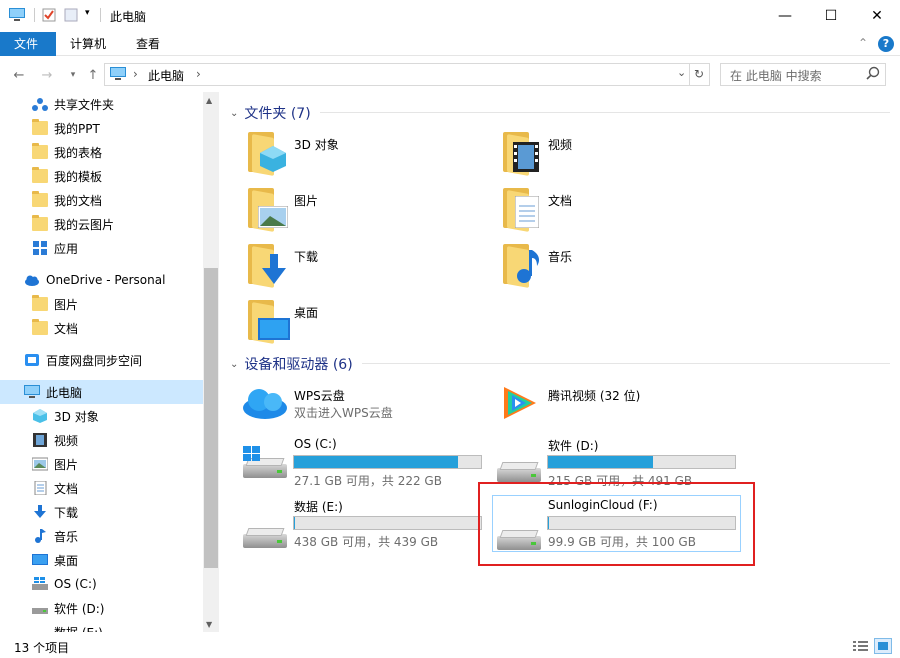 The height and width of the screenshot is (658, 900). I want to click on tile-downloads, so click(268, 266).